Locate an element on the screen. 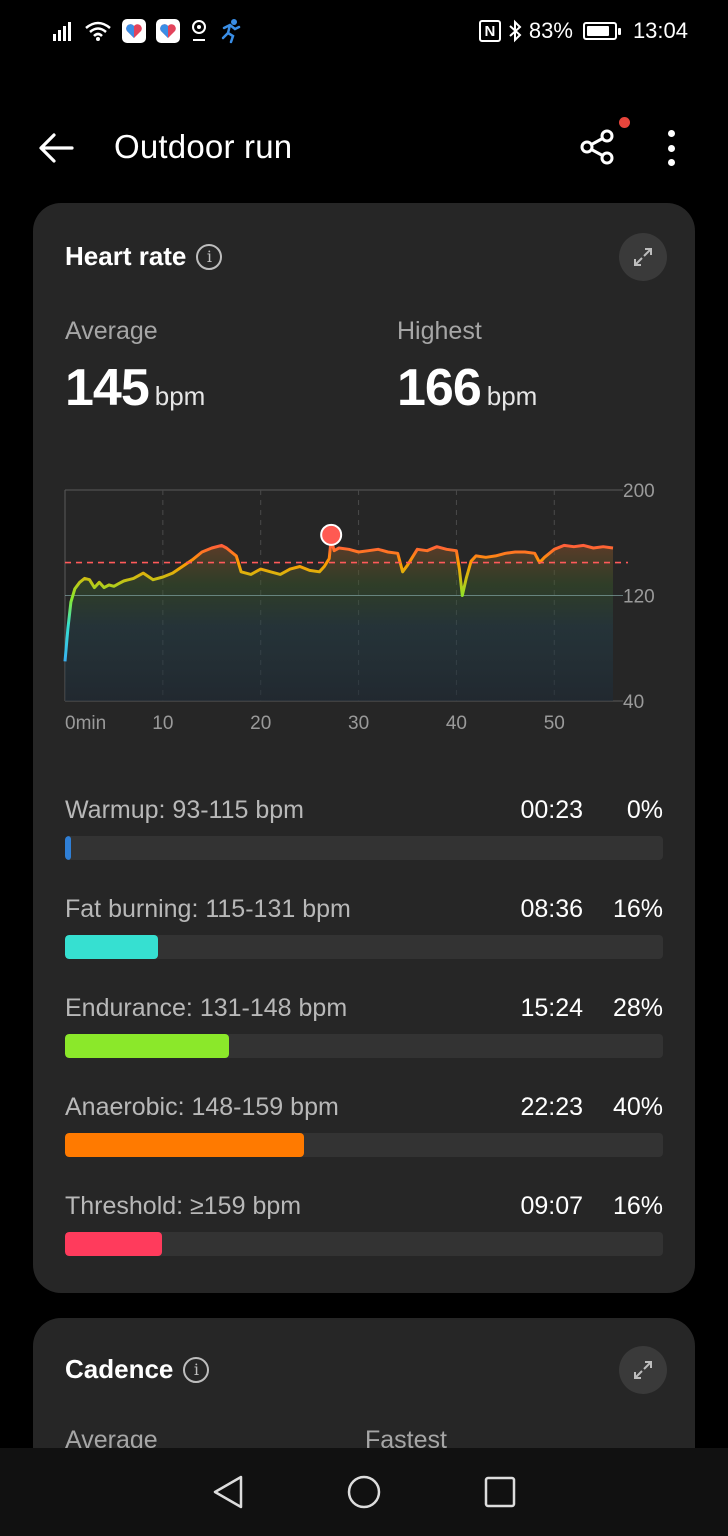 The height and width of the screenshot is (1536, 728). zone-row: Threshold: ≥159 bpm 09:07 16% is located at coordinates (364, 1232).